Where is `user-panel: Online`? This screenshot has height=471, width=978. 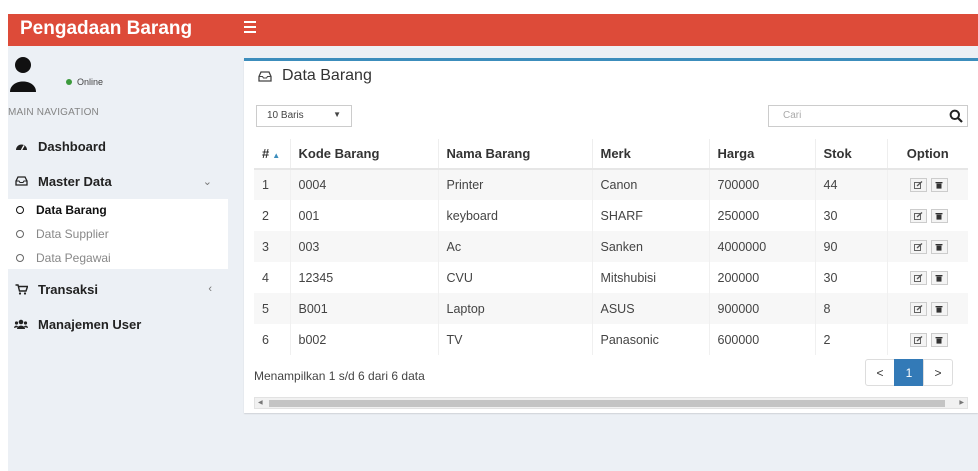
user-panel: Online is located at coordinates (118, 72).